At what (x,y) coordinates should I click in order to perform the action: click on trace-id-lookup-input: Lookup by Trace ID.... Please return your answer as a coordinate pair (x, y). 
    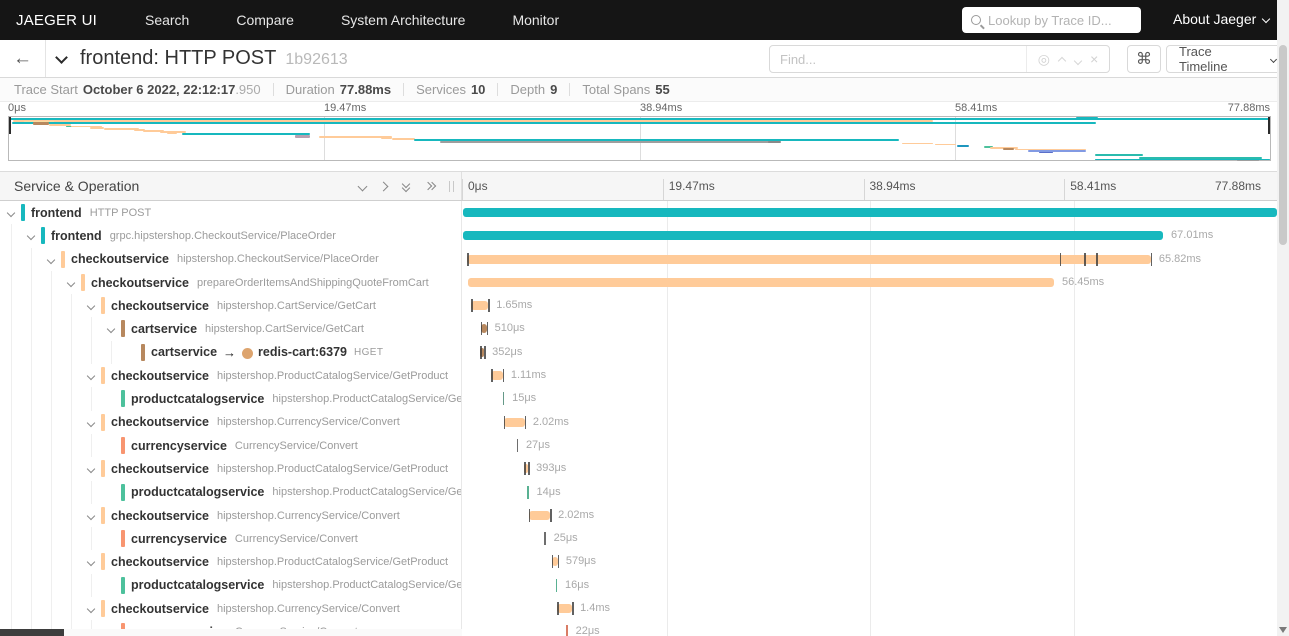
    Looking at the image, I should click on (1051, 20).